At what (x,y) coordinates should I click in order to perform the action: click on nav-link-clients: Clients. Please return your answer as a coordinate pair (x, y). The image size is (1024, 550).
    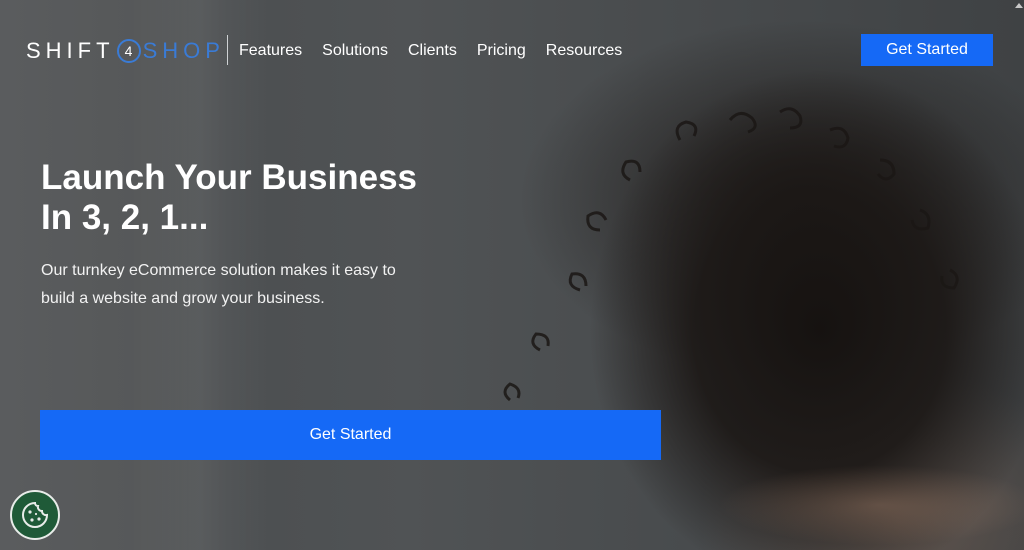
    Looking at the image, I should click on (432, 51).